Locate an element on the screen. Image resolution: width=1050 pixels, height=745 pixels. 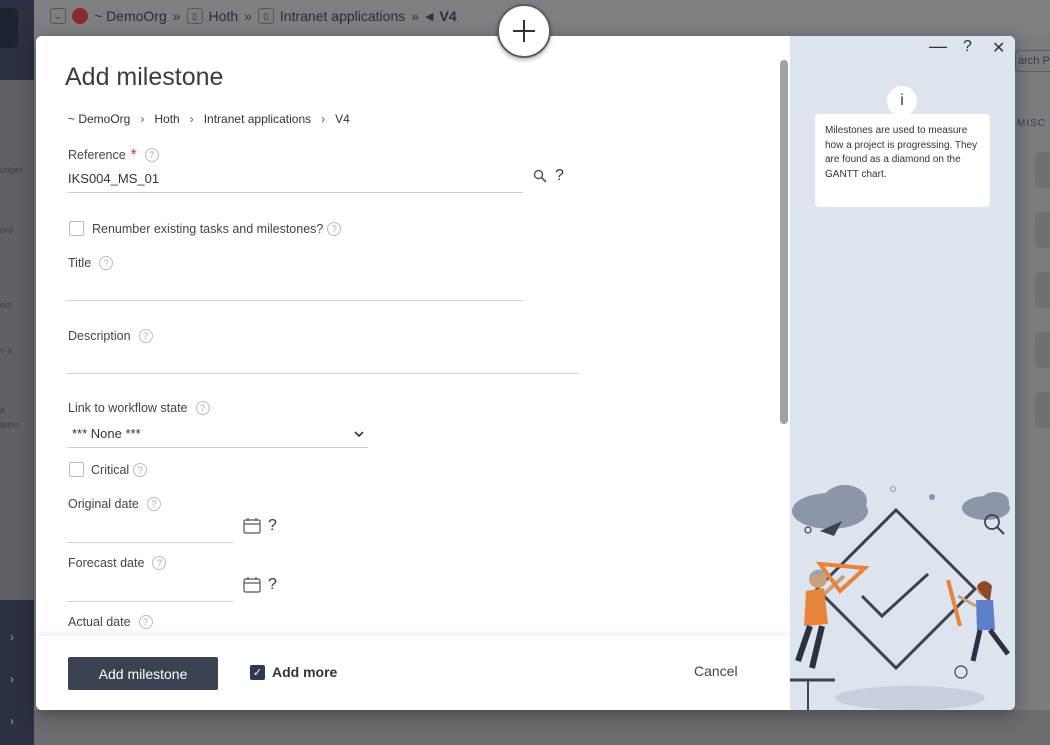
forecast-date-underline is located at coordinates (150, 601).